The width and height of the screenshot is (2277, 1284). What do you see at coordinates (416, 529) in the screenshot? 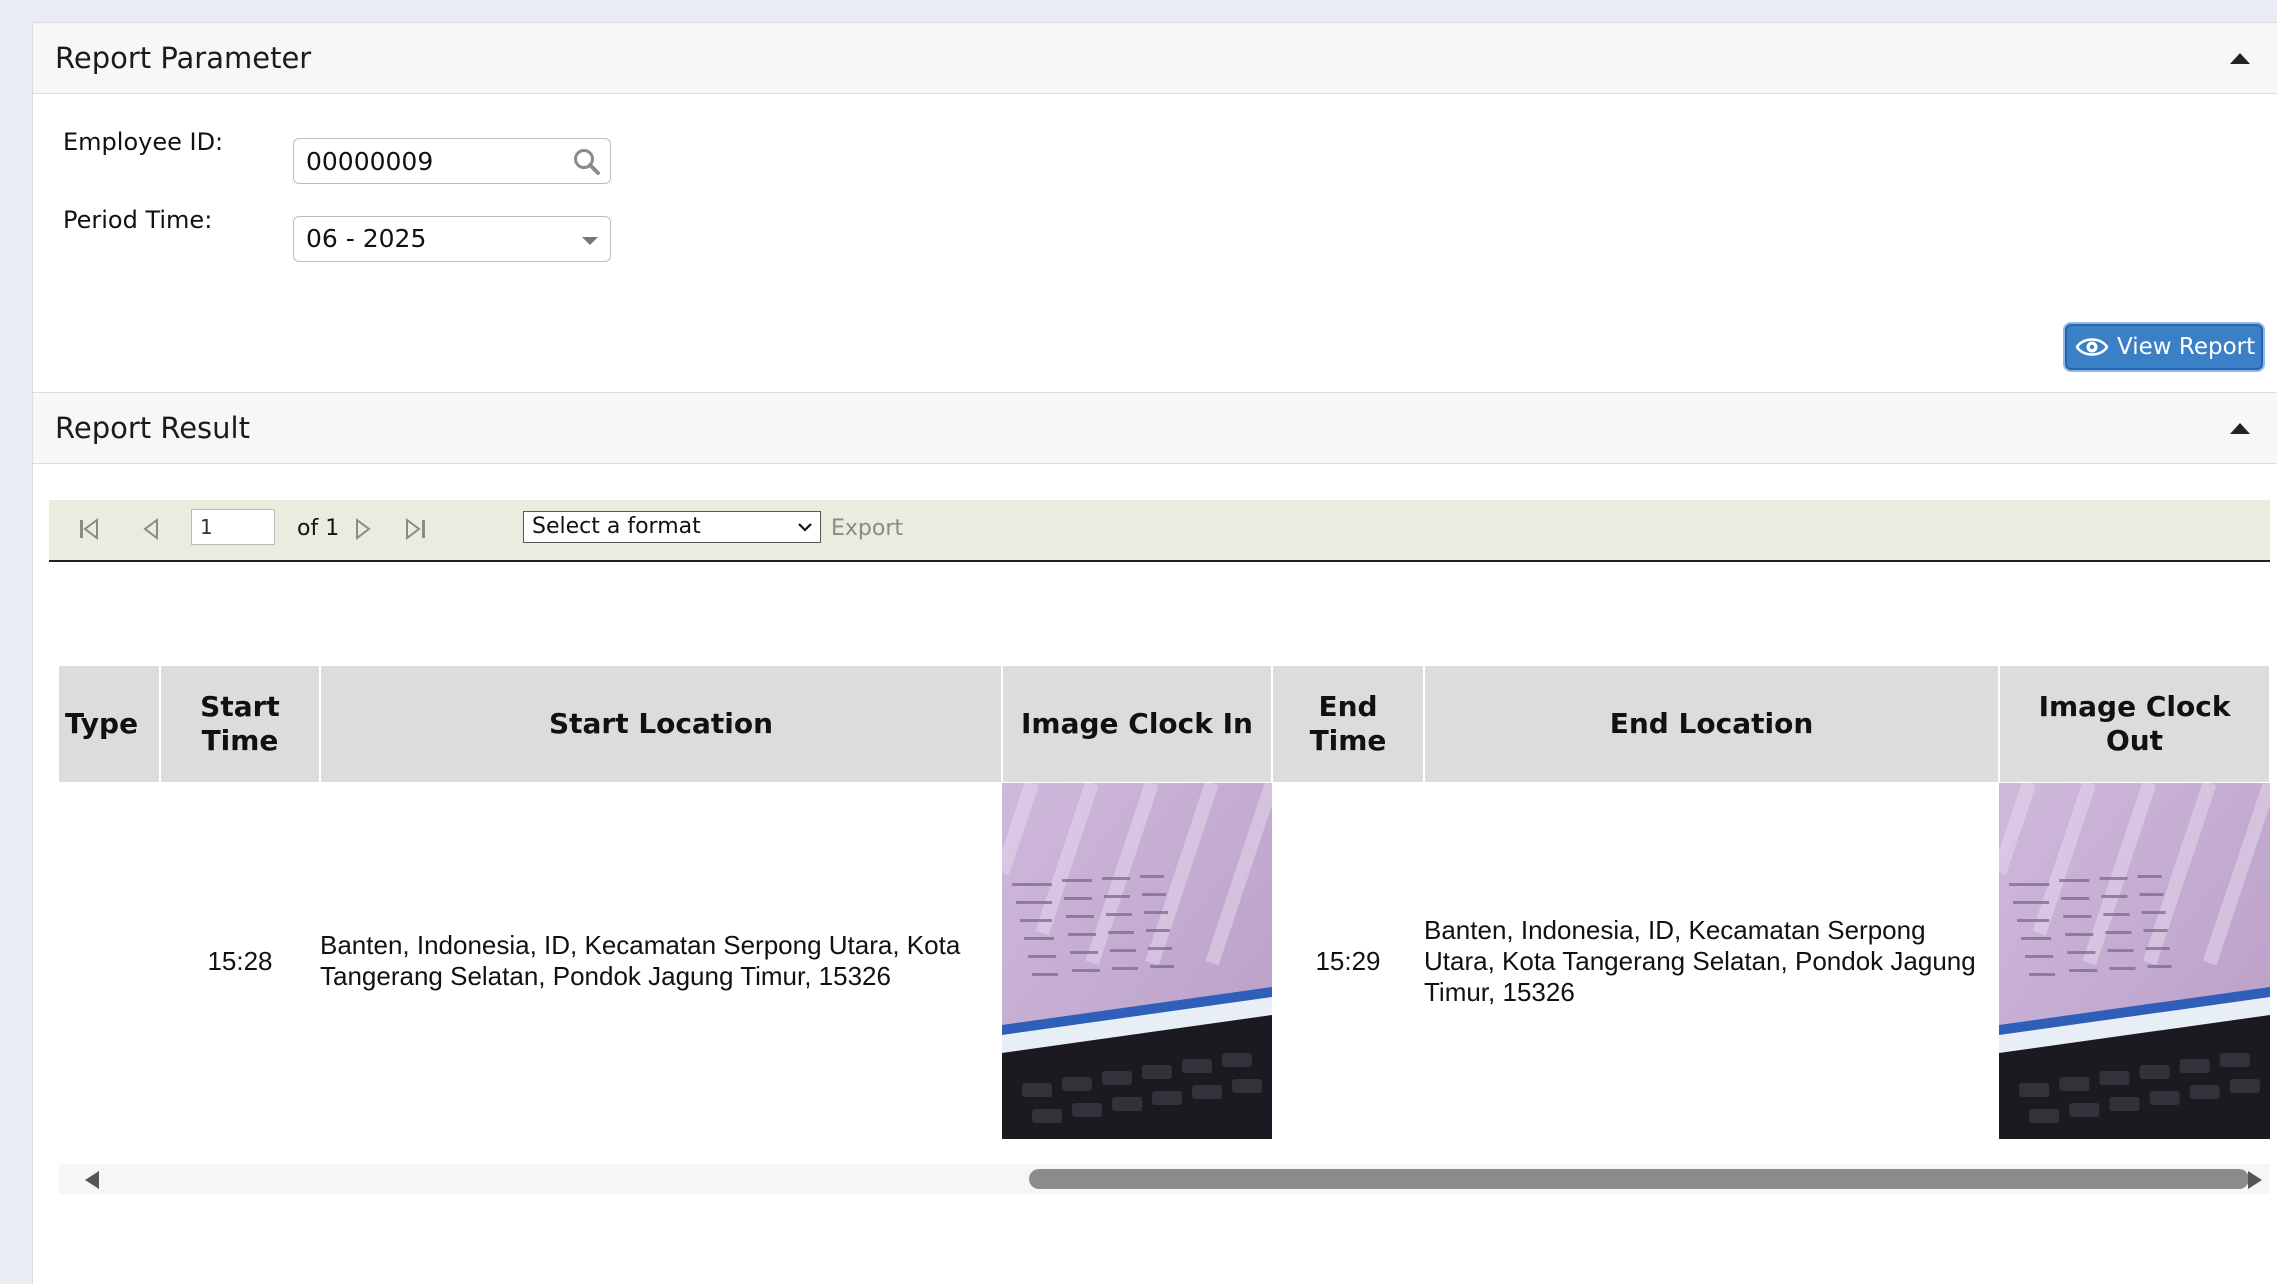
I see `last-page-icon` at bounding box center [416, 529].